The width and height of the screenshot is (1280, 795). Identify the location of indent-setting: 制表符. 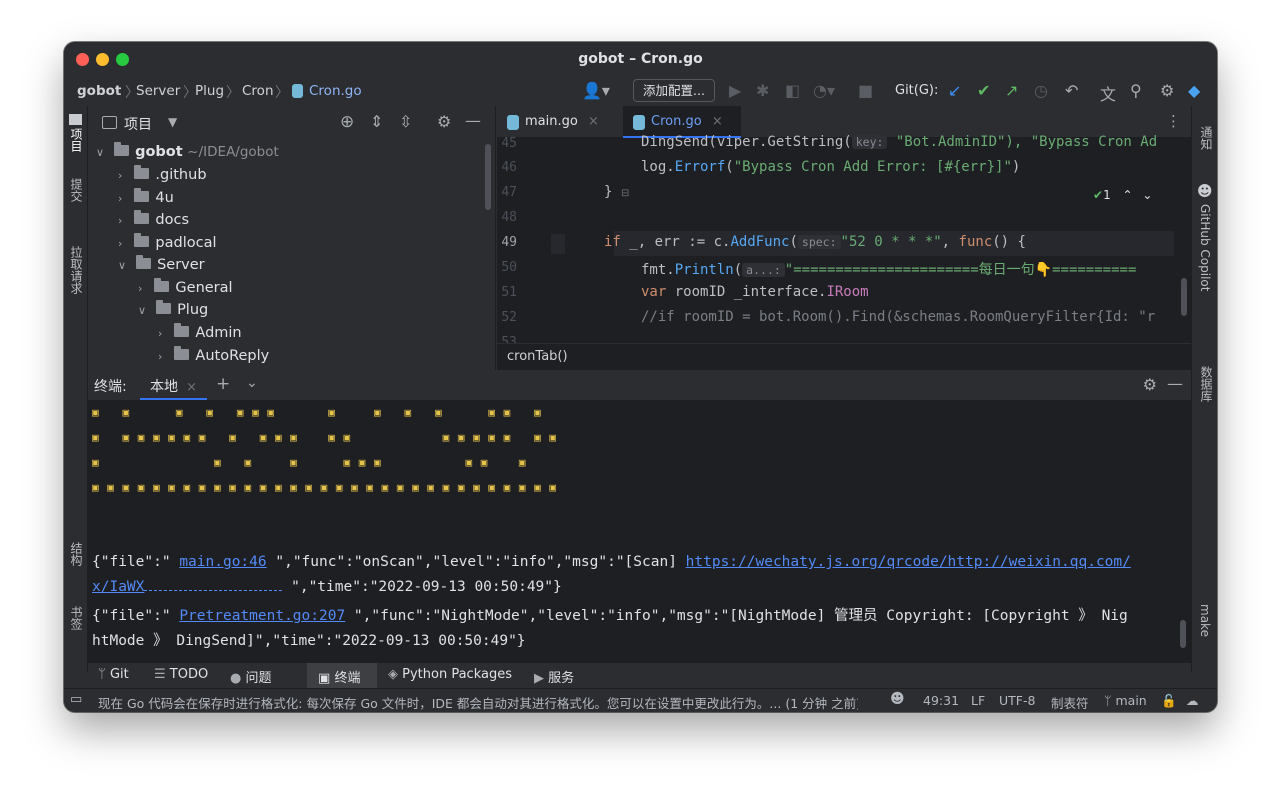
(1070, 702).